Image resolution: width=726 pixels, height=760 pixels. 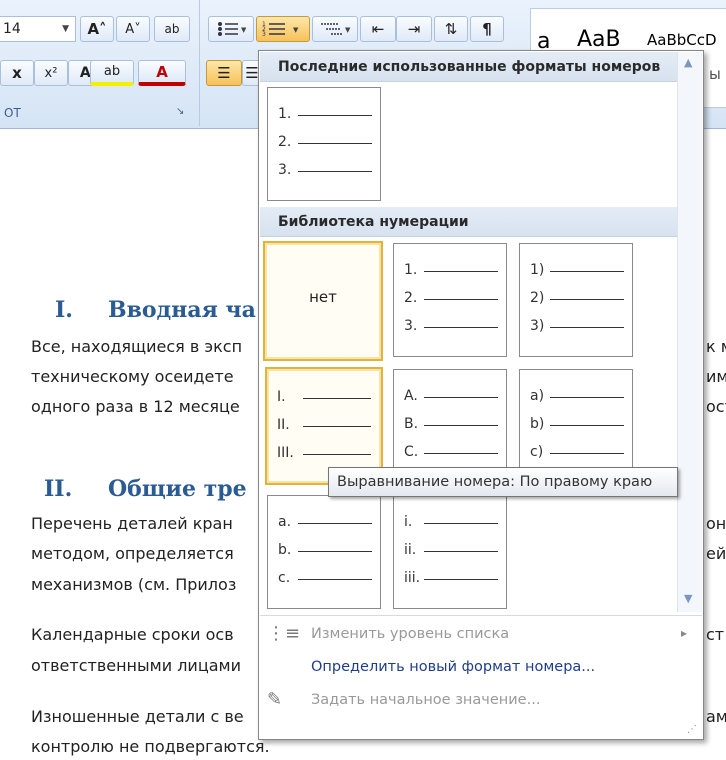 I want to click on numbering-format-tile: a. b. c., so click(x=324, y=552).